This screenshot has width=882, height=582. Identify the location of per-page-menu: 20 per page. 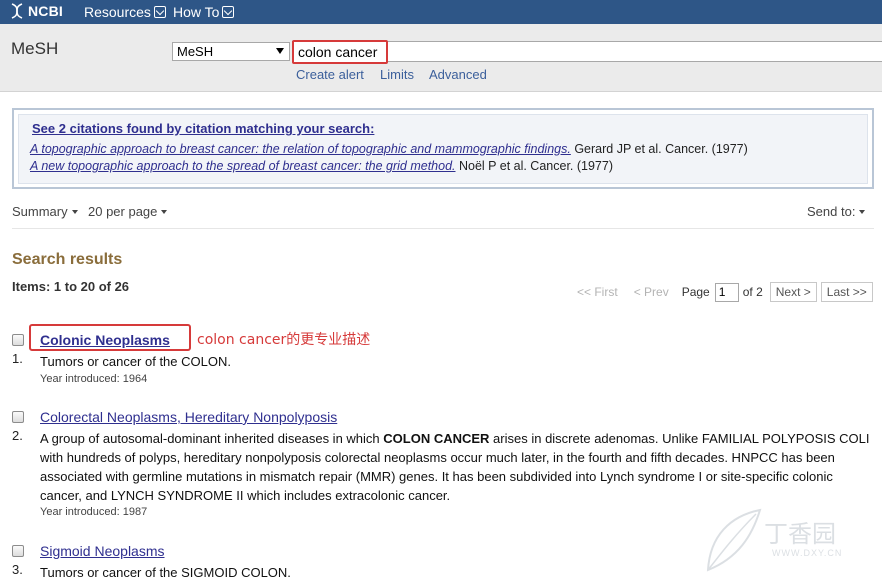
(128, 211).